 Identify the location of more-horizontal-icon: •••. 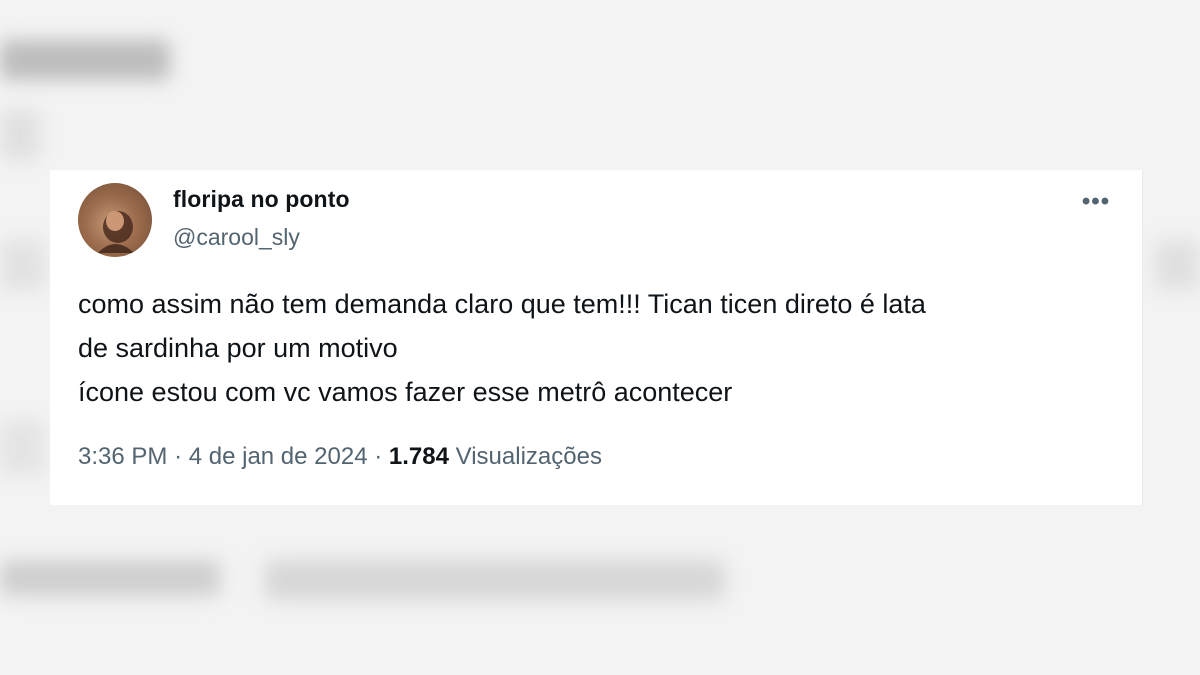
(1096, 201).